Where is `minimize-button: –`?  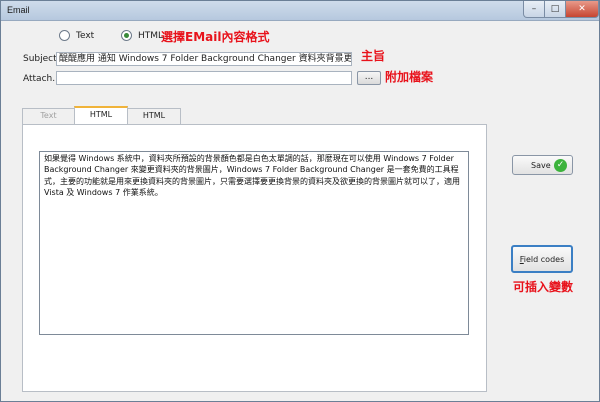 minimize-button: – is located at coordinates (534, 9).